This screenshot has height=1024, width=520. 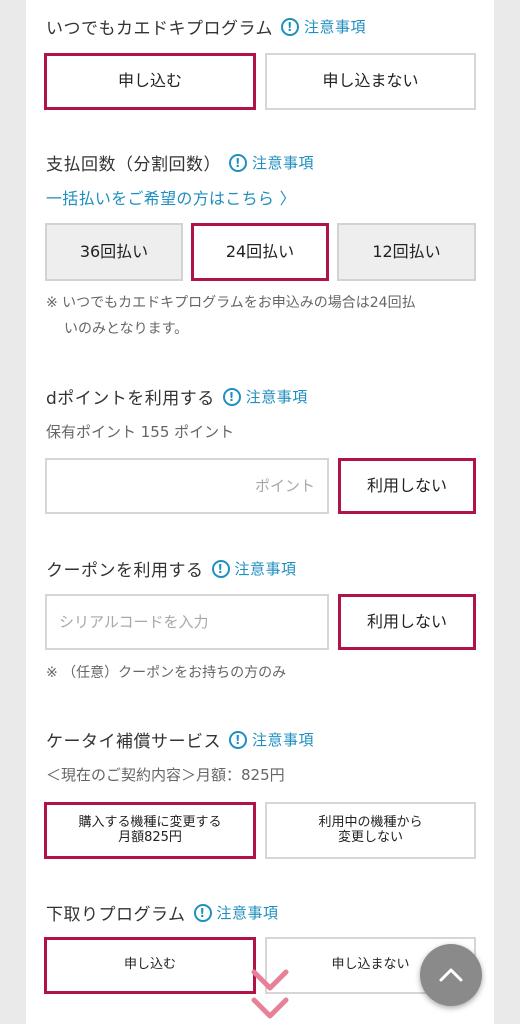 I want to click on insurance-change-price: 月額825円, so click(x=150, y=837).